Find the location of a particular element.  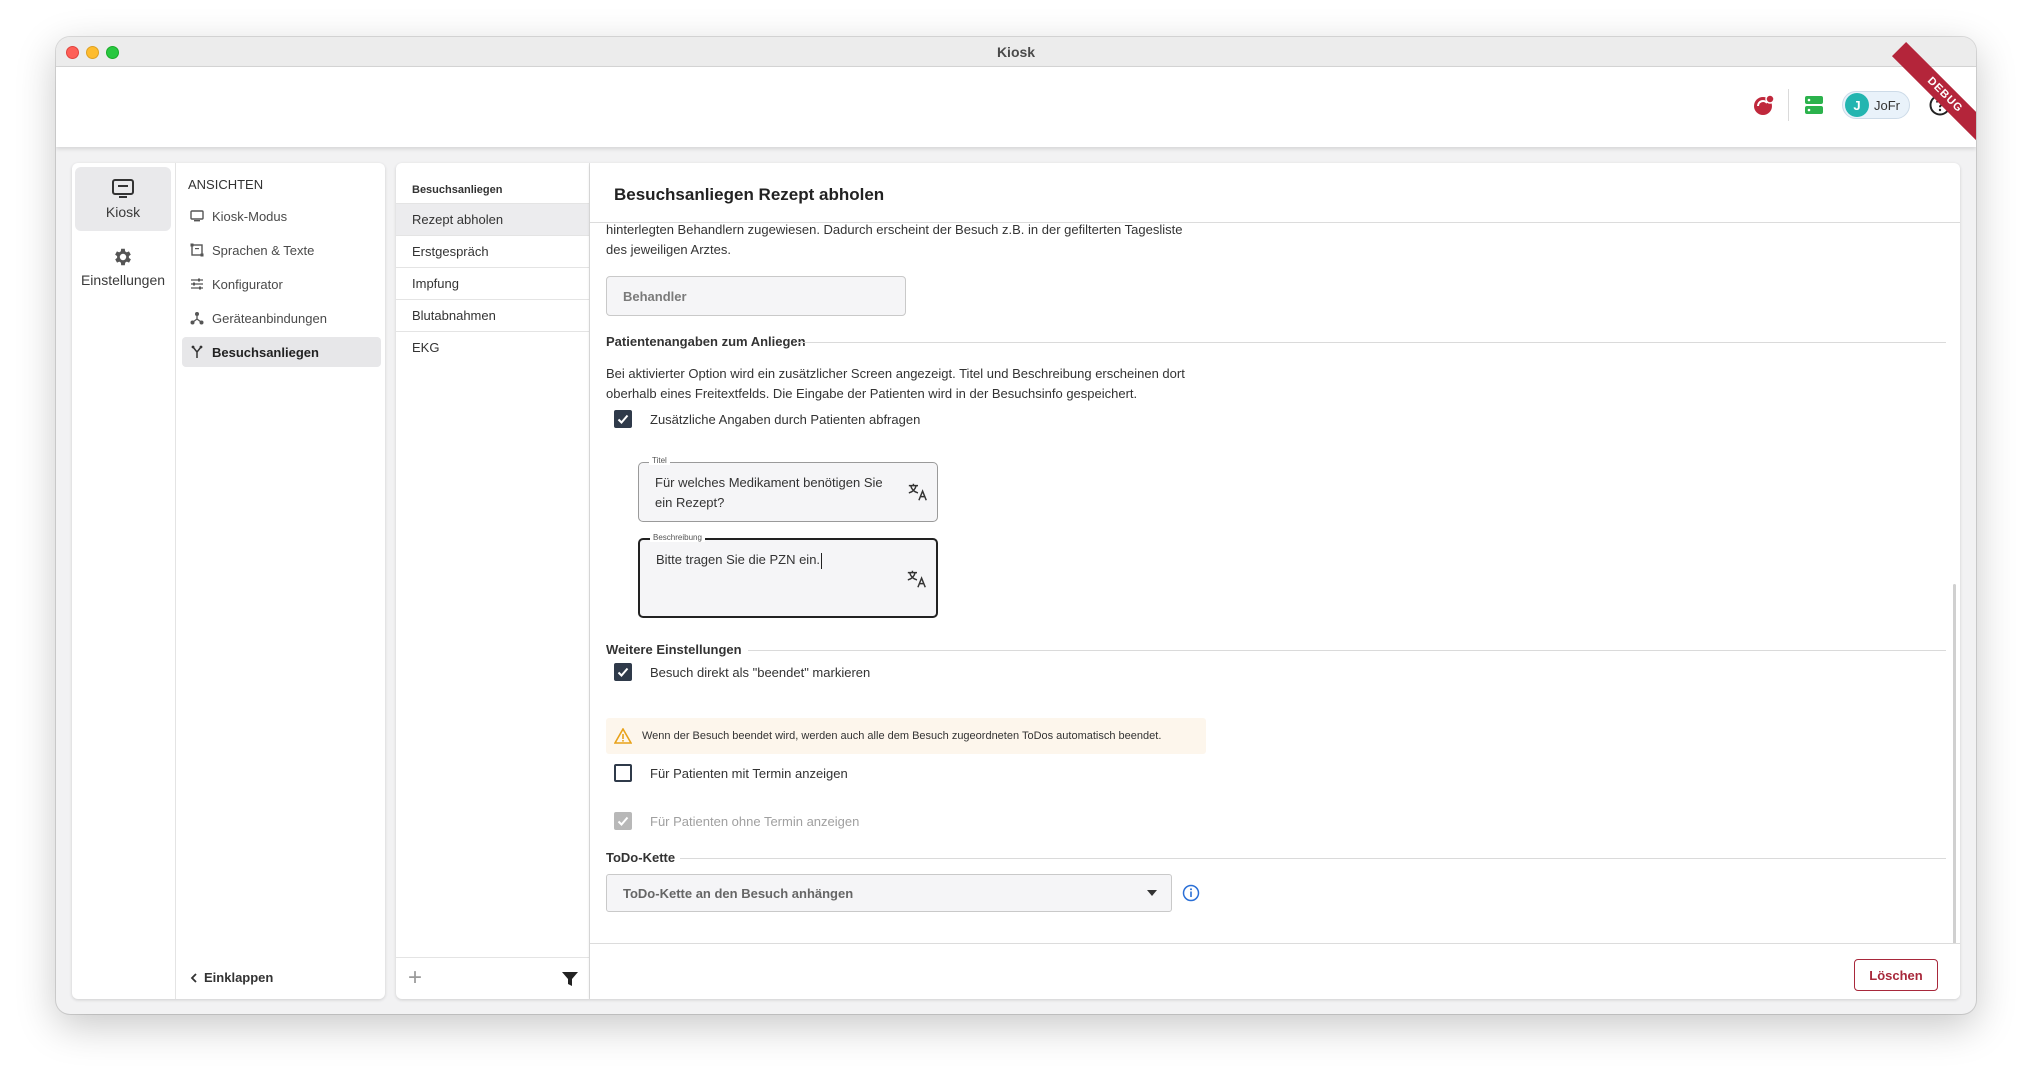

list-item: Impfung is located at coordinates (492, 283).